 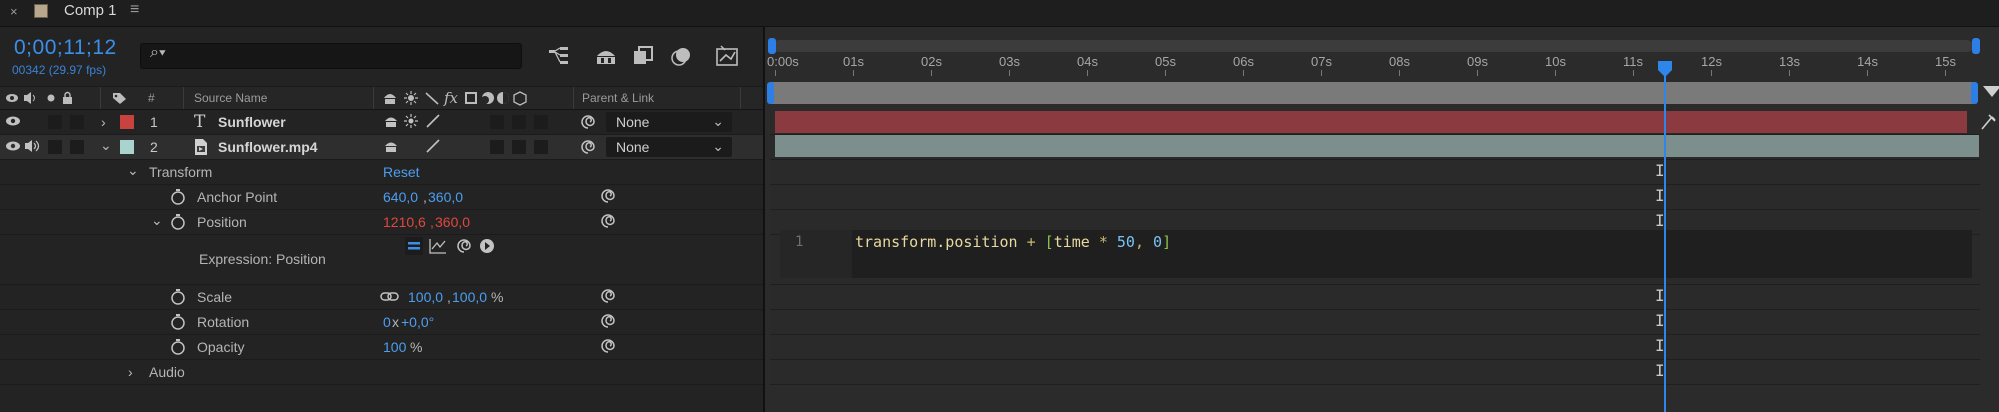 I want to click on transform-group-row: ⌄ Transform Reset, so click(x=381, y=172).